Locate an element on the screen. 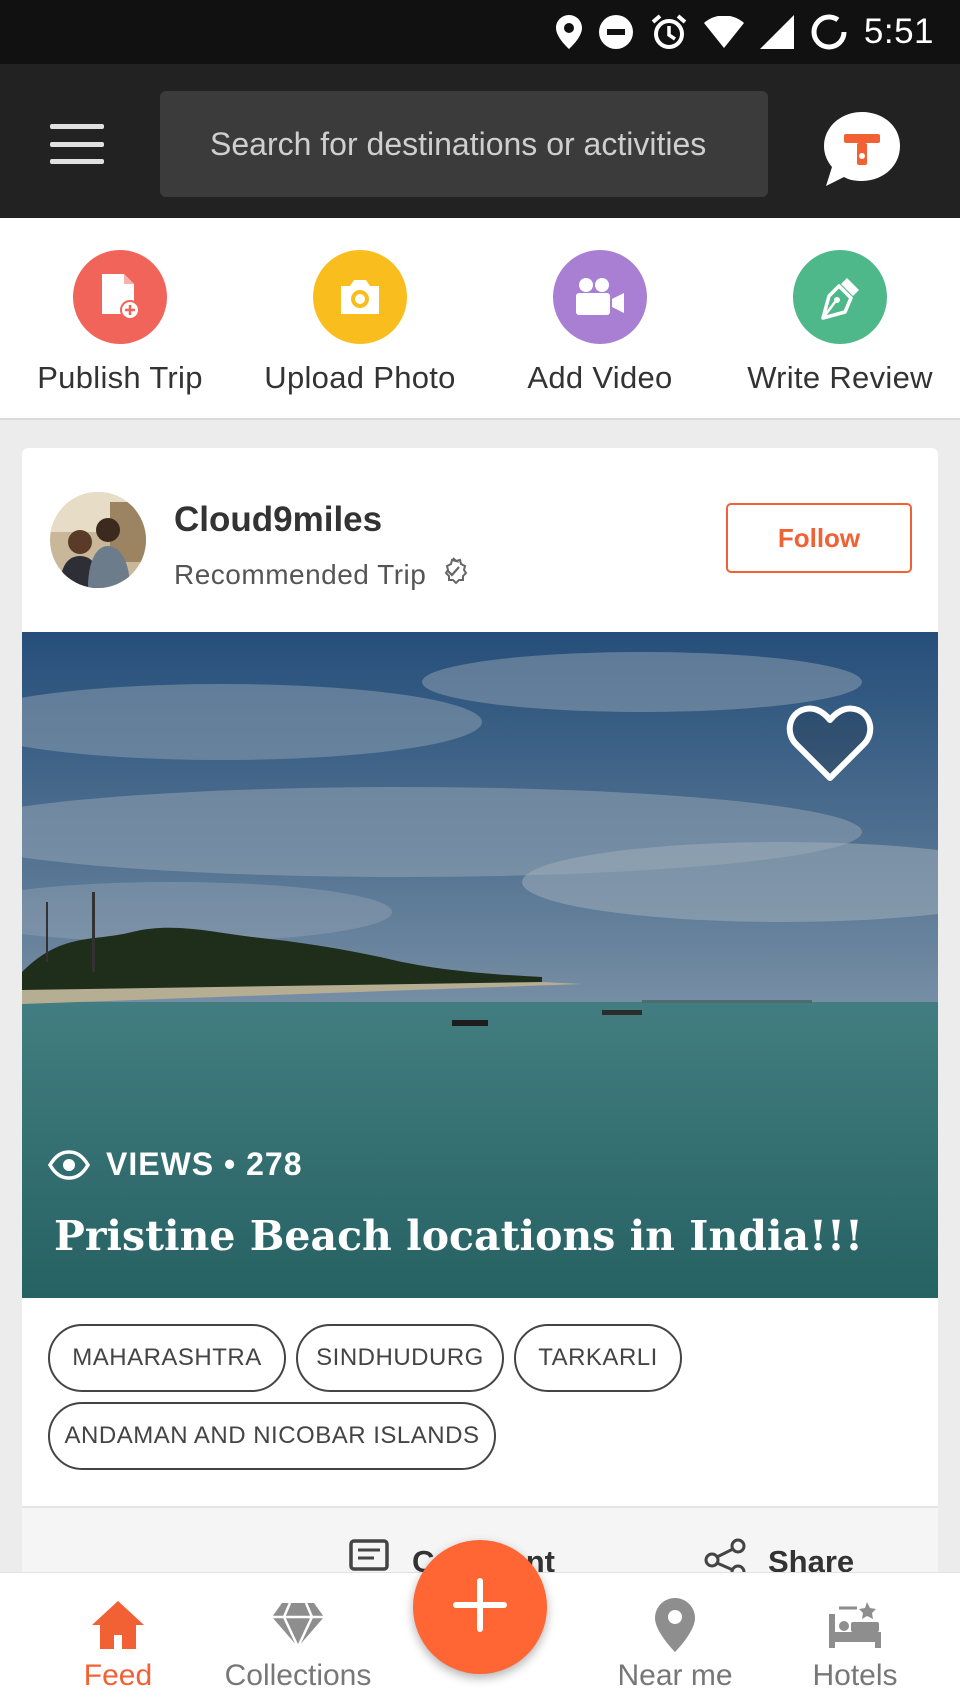 The image size is (960, 1706). nav-collections: Collections is located at coordinates (298, 1639).